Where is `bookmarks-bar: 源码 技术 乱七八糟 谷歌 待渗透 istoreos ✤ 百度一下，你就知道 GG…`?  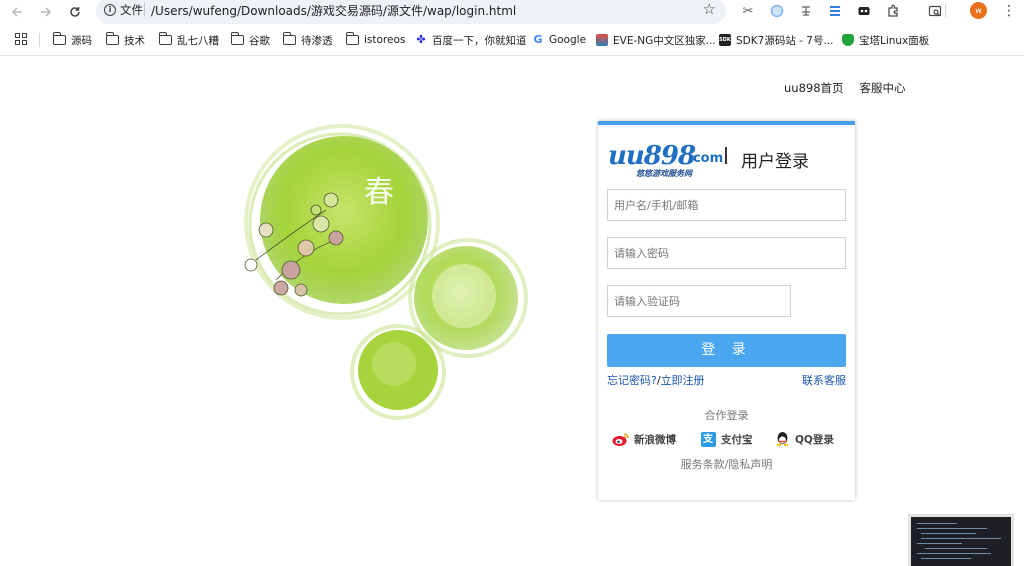
bookmarks-bar: 源码 技术 乱七八糟 谷歌 待渗透 istoreos ✤ 百度一下，你就知道 GG… is located at coordinates (512, 40).